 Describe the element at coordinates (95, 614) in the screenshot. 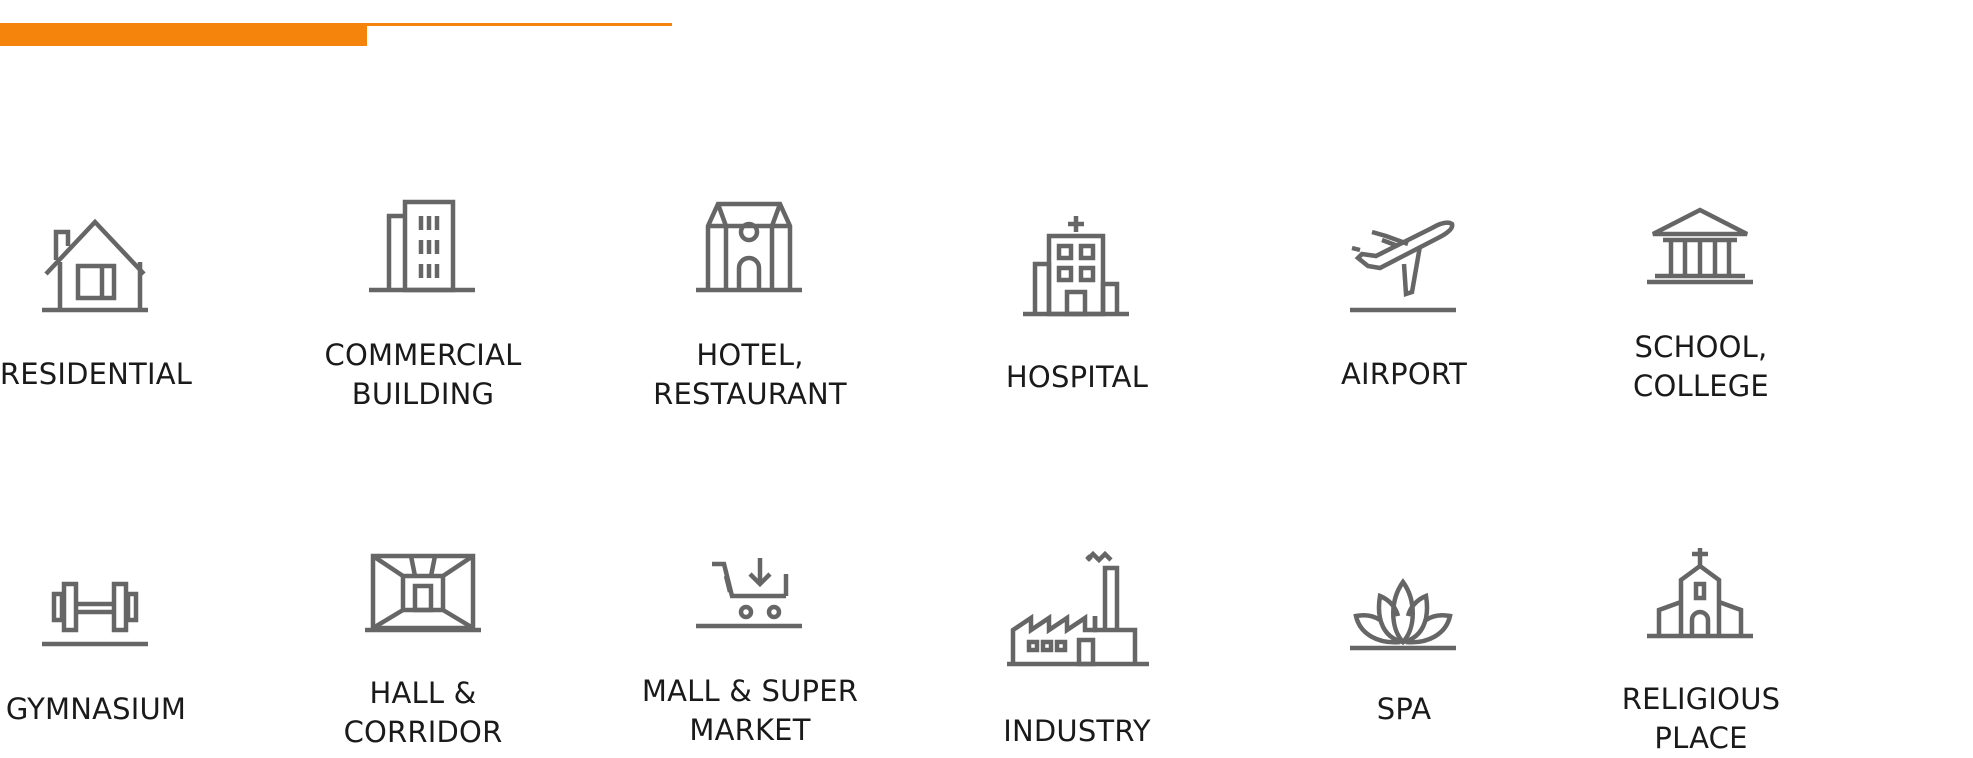

I see `dumbbell-icon` at that location.